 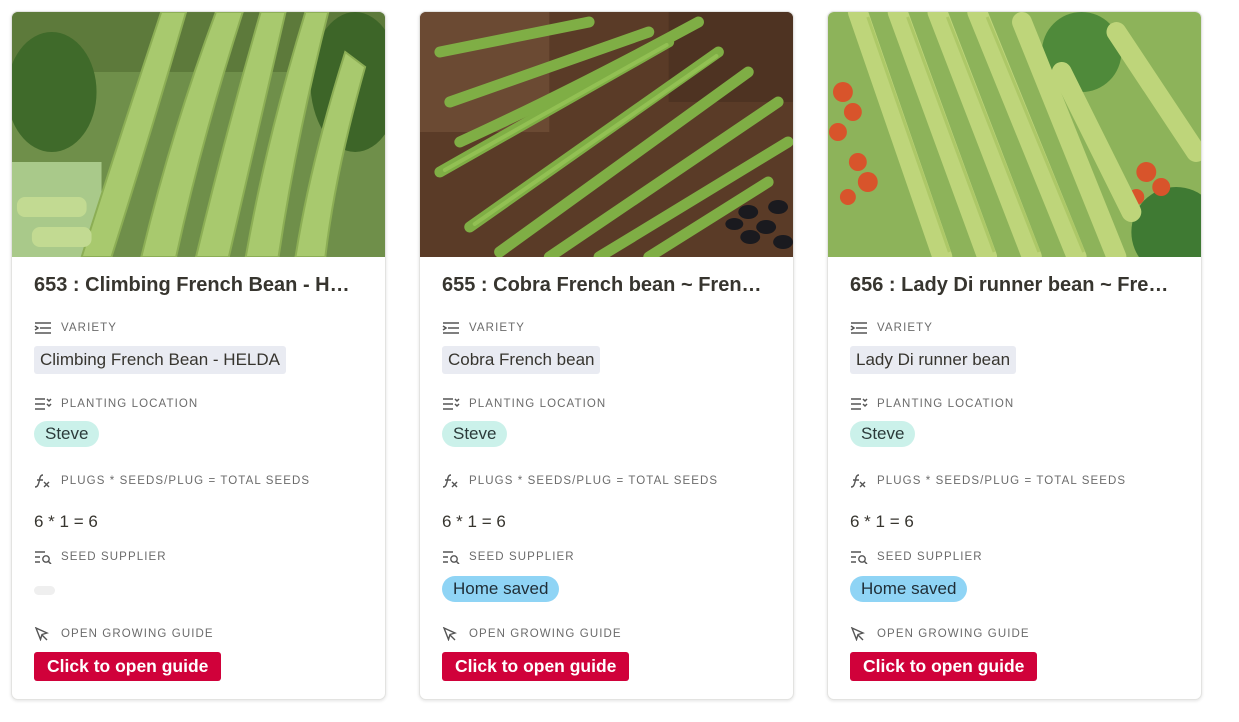 What do you see at coordinates (1014, 134) in the screenshot?
I see `cover-image-lady-di-runner-bean` at bounding box center [1014, 134].